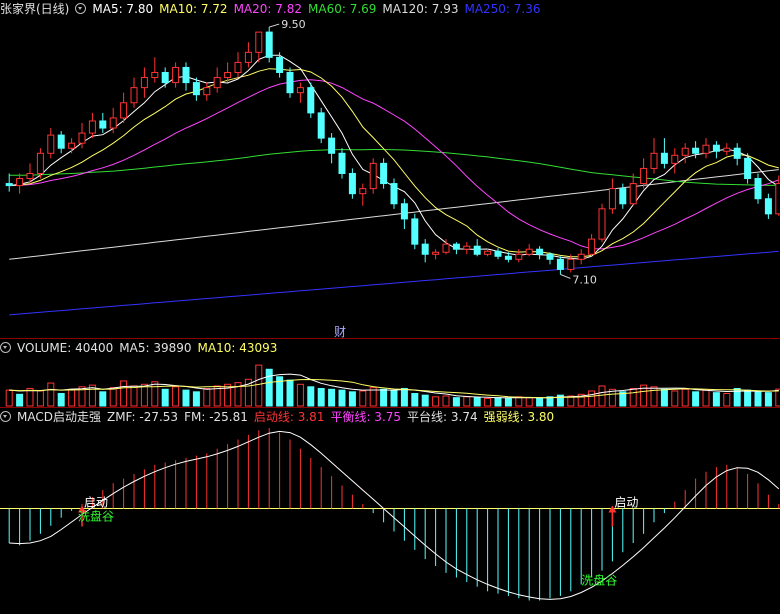  What do you see at coordinates (340, 332) in the screenshot?
I see `finance-marker: 财` at bounding box center [340, 332].